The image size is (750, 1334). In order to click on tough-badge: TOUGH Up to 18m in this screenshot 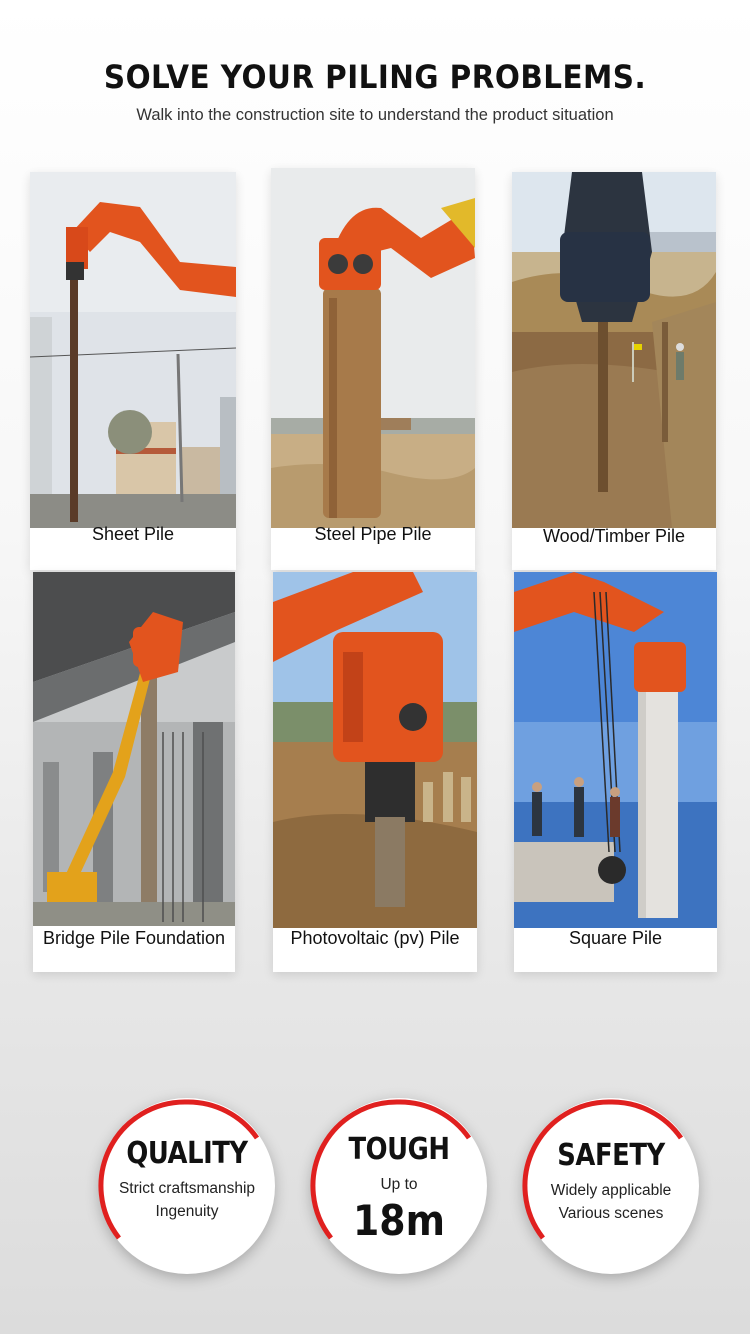, I will do `click(398, 1186)`.